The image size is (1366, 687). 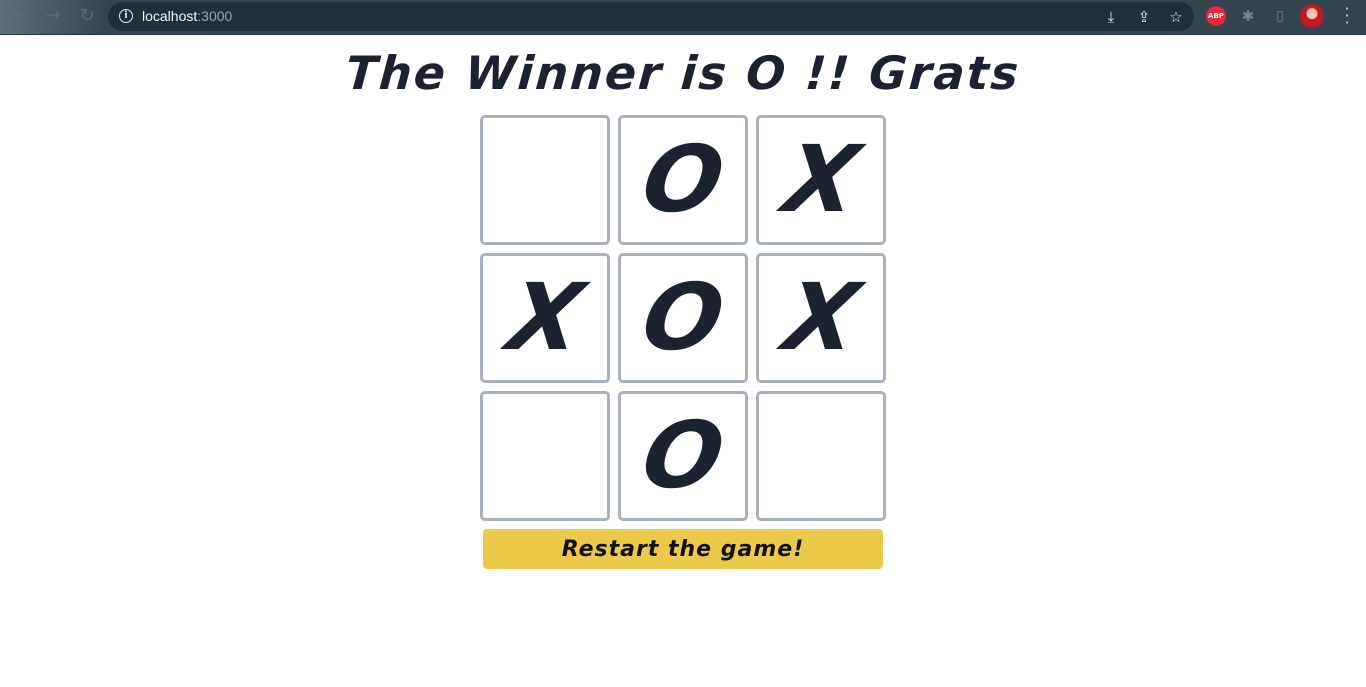 What do you see at coordinates (1312, 16) in the screenshot?
I see `avatar` at bounding box center [1312, 16].